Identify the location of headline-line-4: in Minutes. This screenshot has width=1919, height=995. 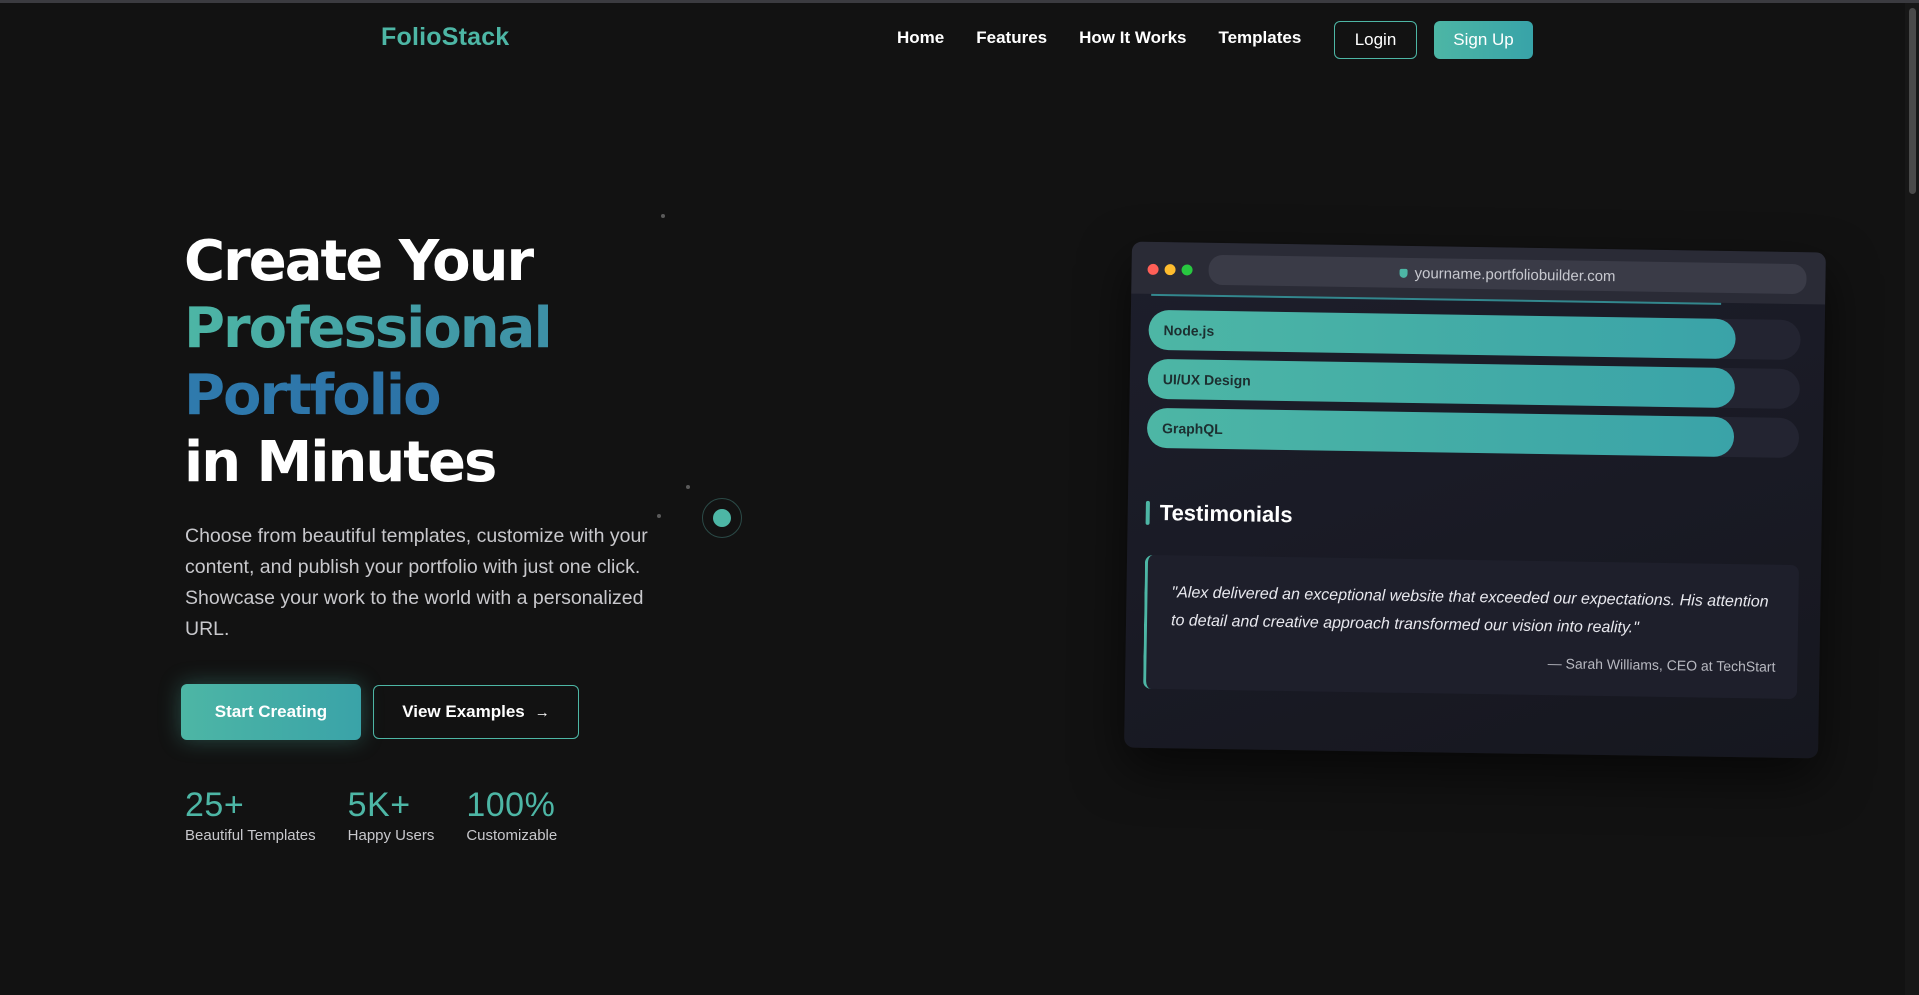
(340, 462).